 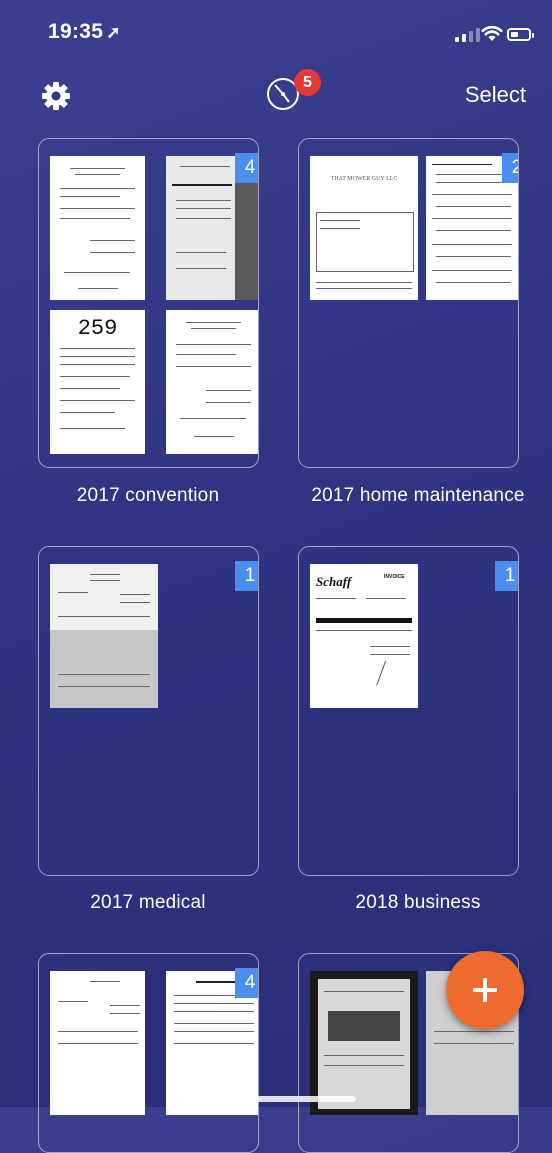 What do you see at coordinates (408, 303) in the screenshot?
I see `folder-card-2017-home-maintenance: THAT MOWER GUY LLC 2` at bounding box center [408, 303].